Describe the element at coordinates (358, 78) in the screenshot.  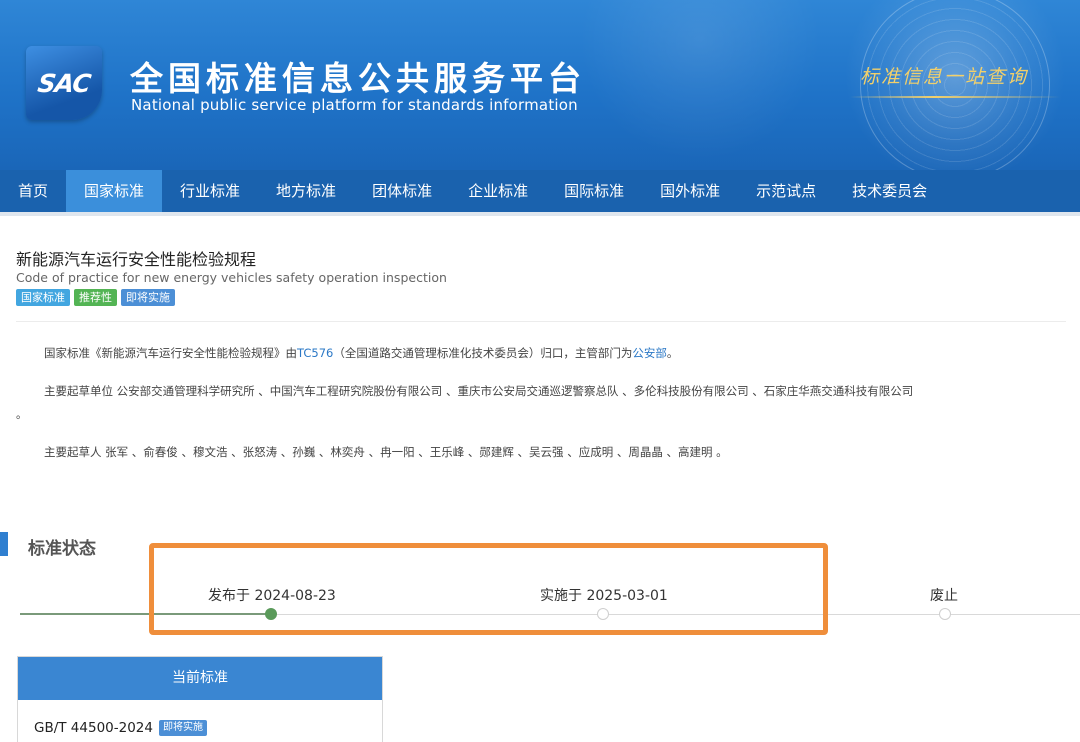
I see `site-title-cn: 全国标准信息公共服务平台` at that location.